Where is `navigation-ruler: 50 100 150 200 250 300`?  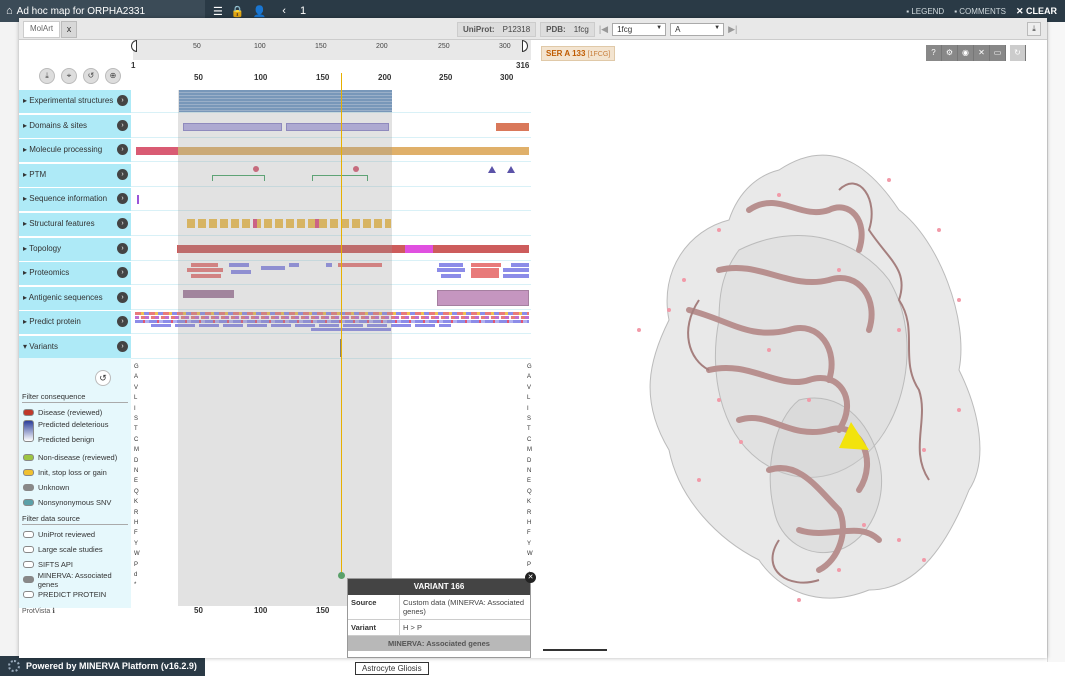 navigation-ruler: 50 100 150 200 250 300 is located at coordinates (332, 50).